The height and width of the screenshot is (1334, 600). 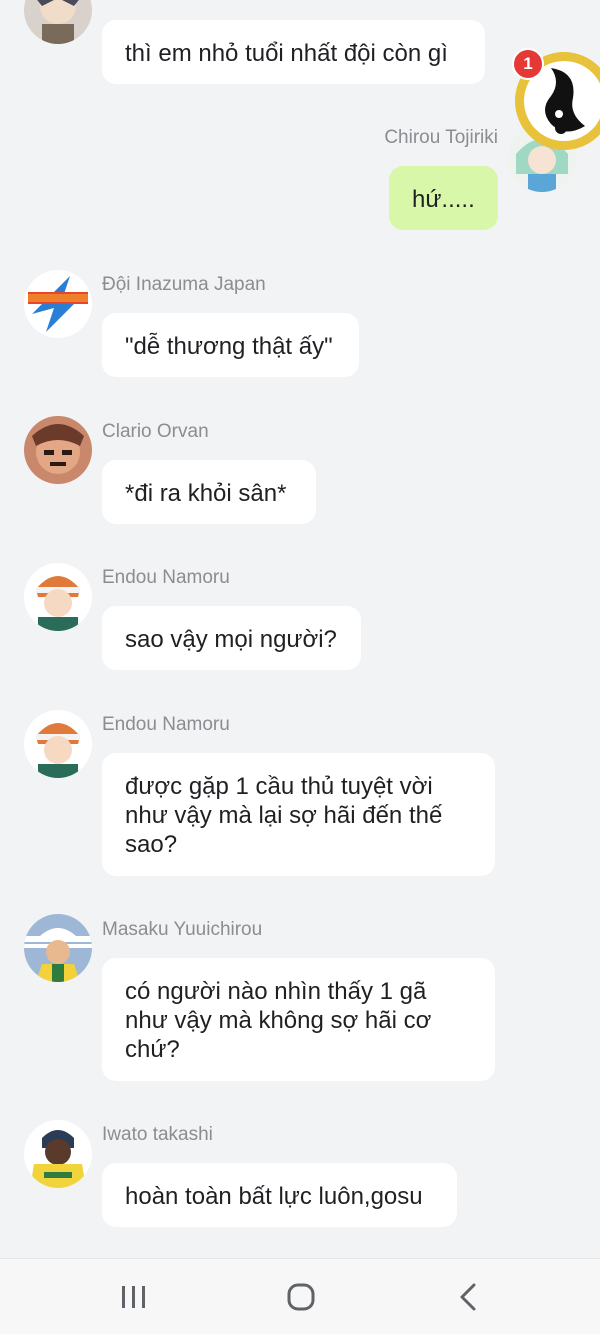 I want to click on sender-name: Đội Inazuma Japan, so click(x=184, y=284).